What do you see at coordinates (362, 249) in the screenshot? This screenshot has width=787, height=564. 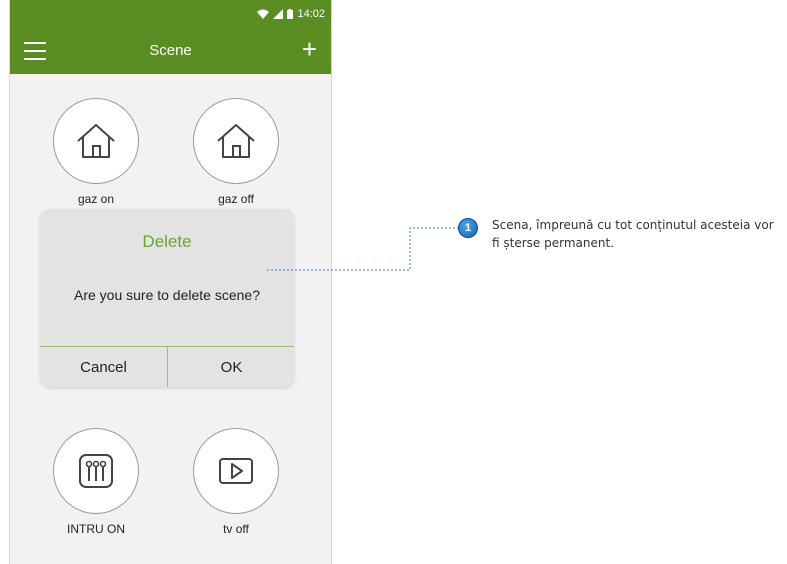 I see `callout-connector` at bounding box center [362, 249].